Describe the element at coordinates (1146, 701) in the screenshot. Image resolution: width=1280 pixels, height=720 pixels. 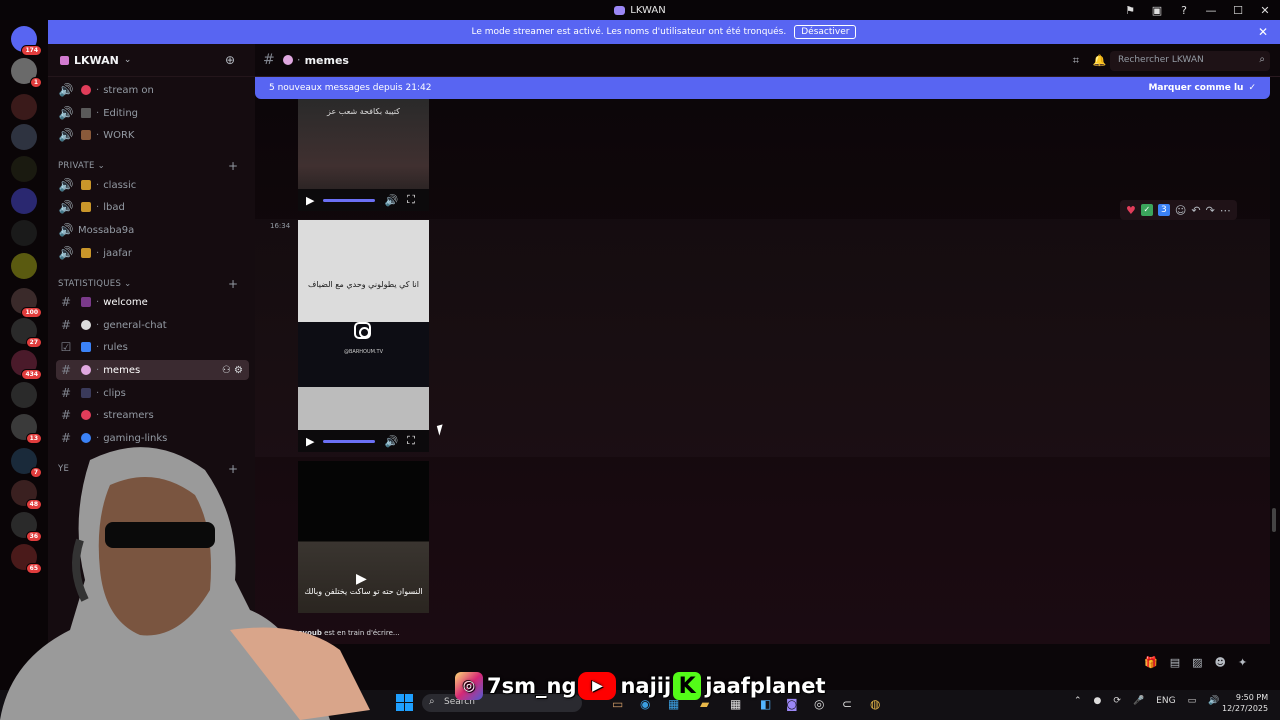
I see `system-tray: ⌃ ● ⟳ 🎤 ENG ▭ 🔊` at that location.